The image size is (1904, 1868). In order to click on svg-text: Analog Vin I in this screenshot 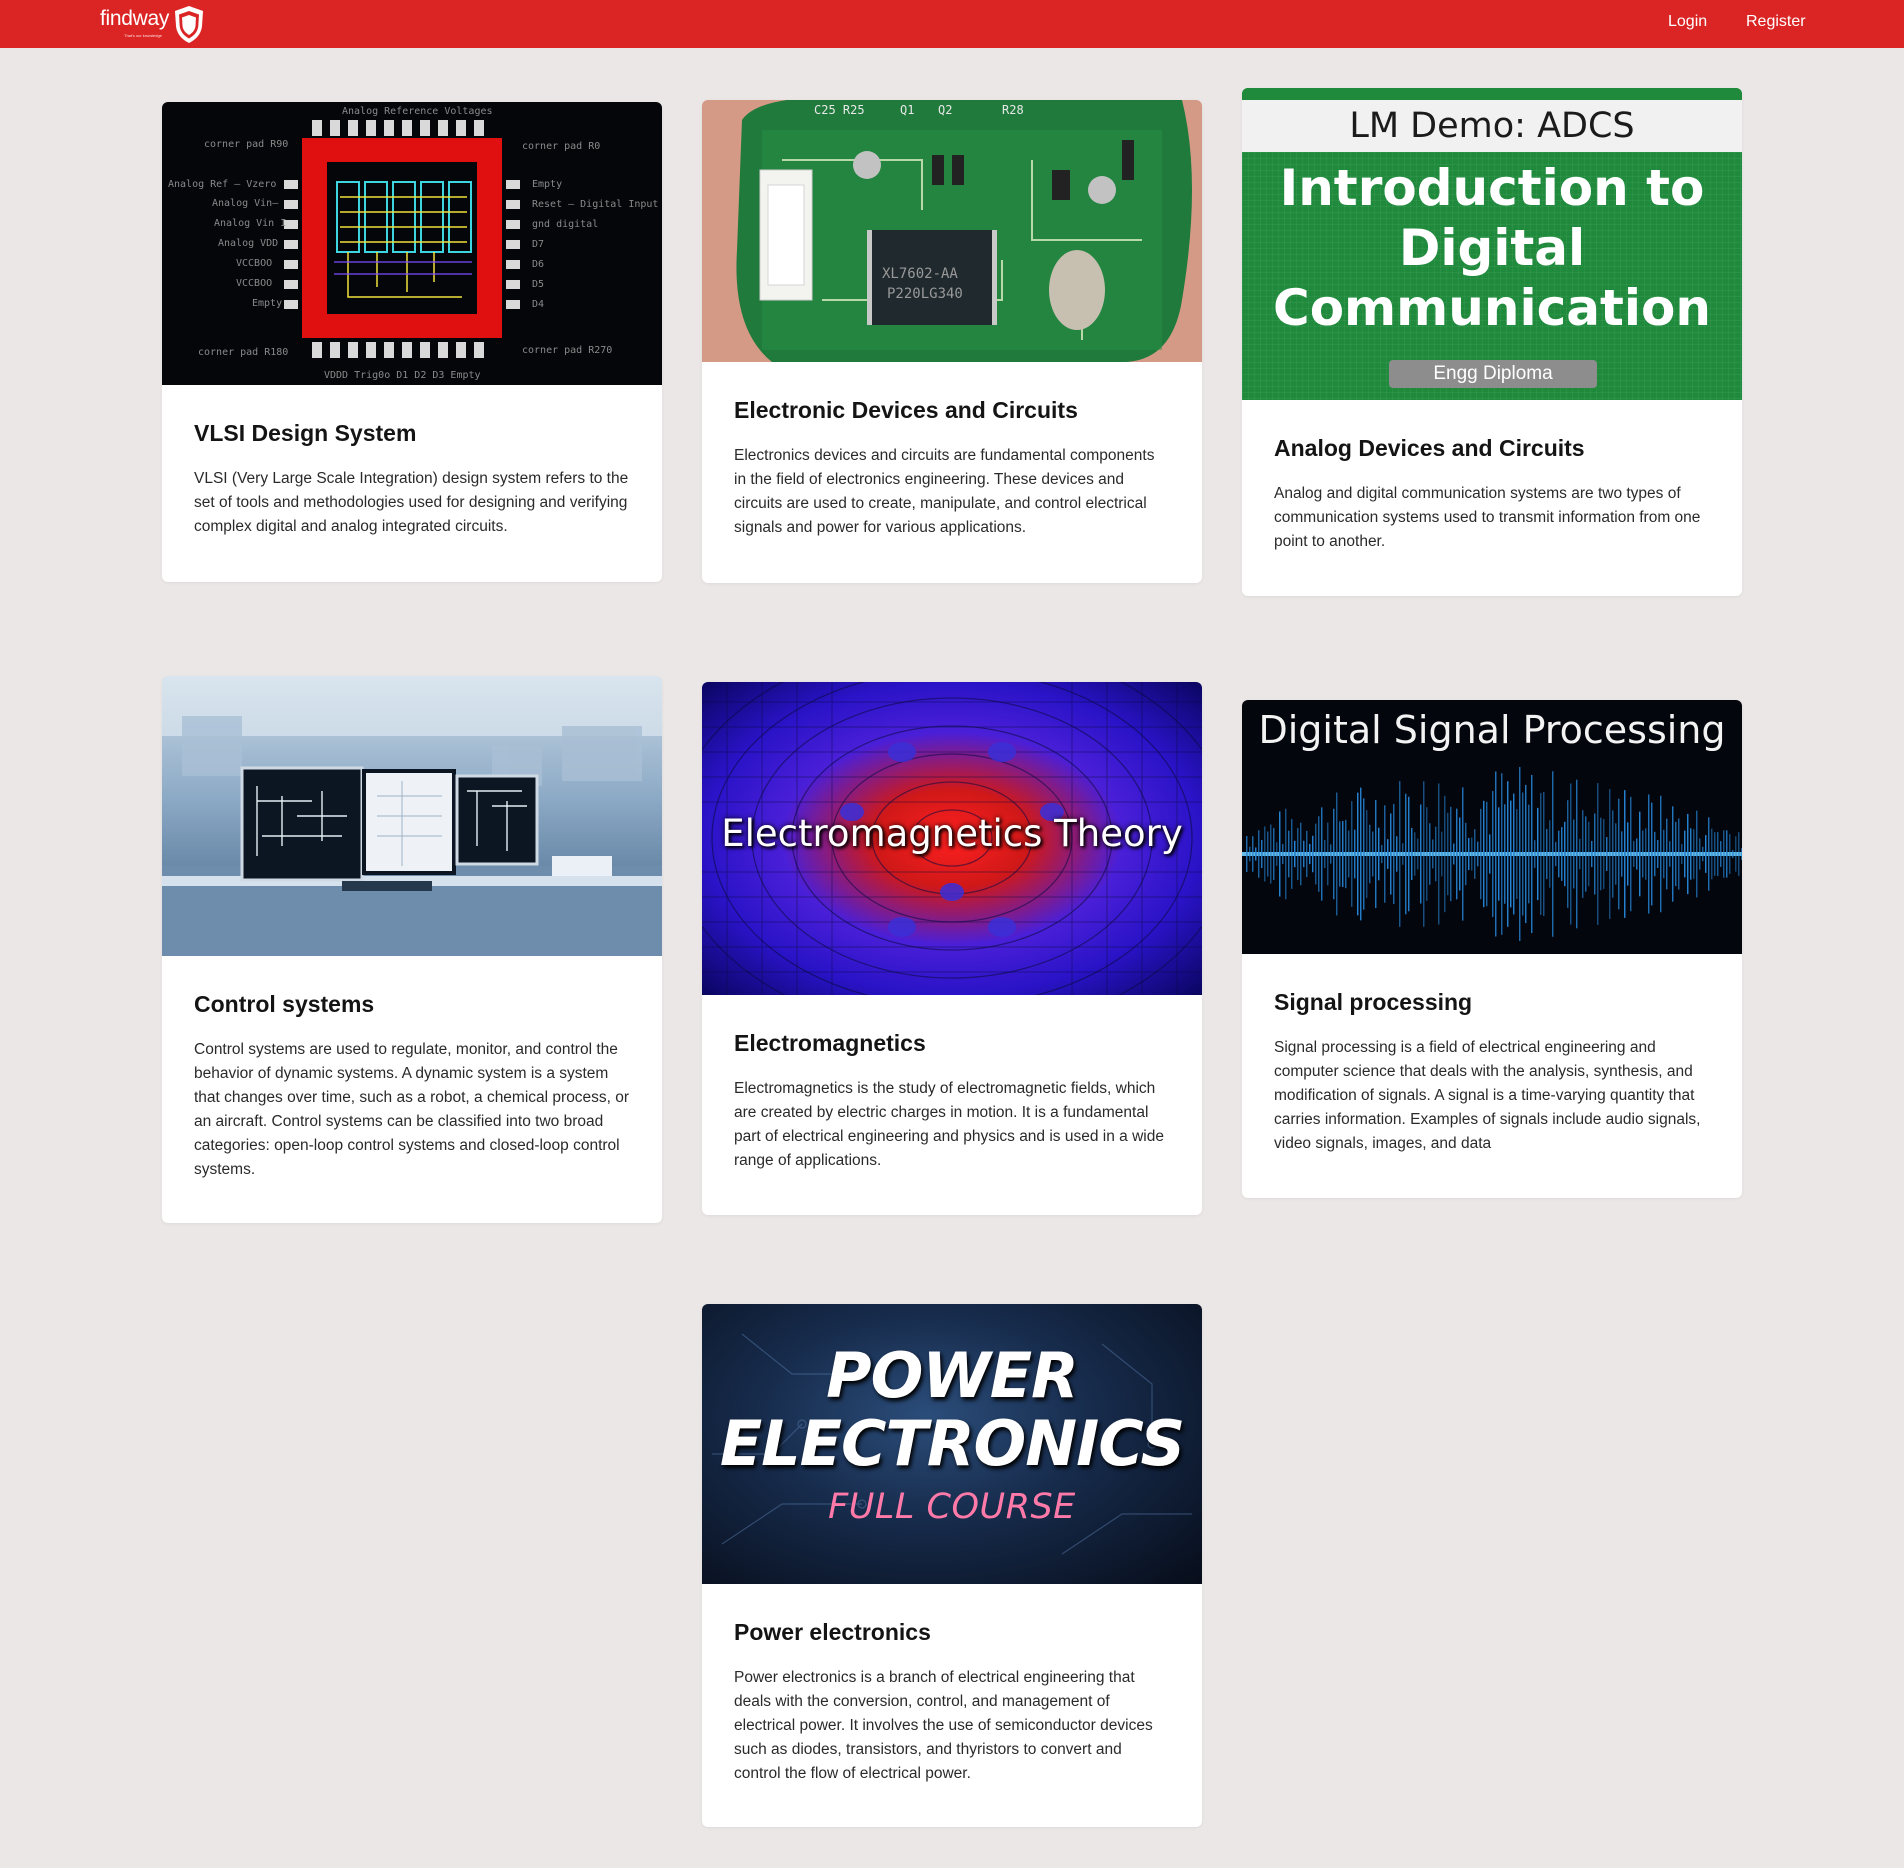, I will do `click(250, 223)`.